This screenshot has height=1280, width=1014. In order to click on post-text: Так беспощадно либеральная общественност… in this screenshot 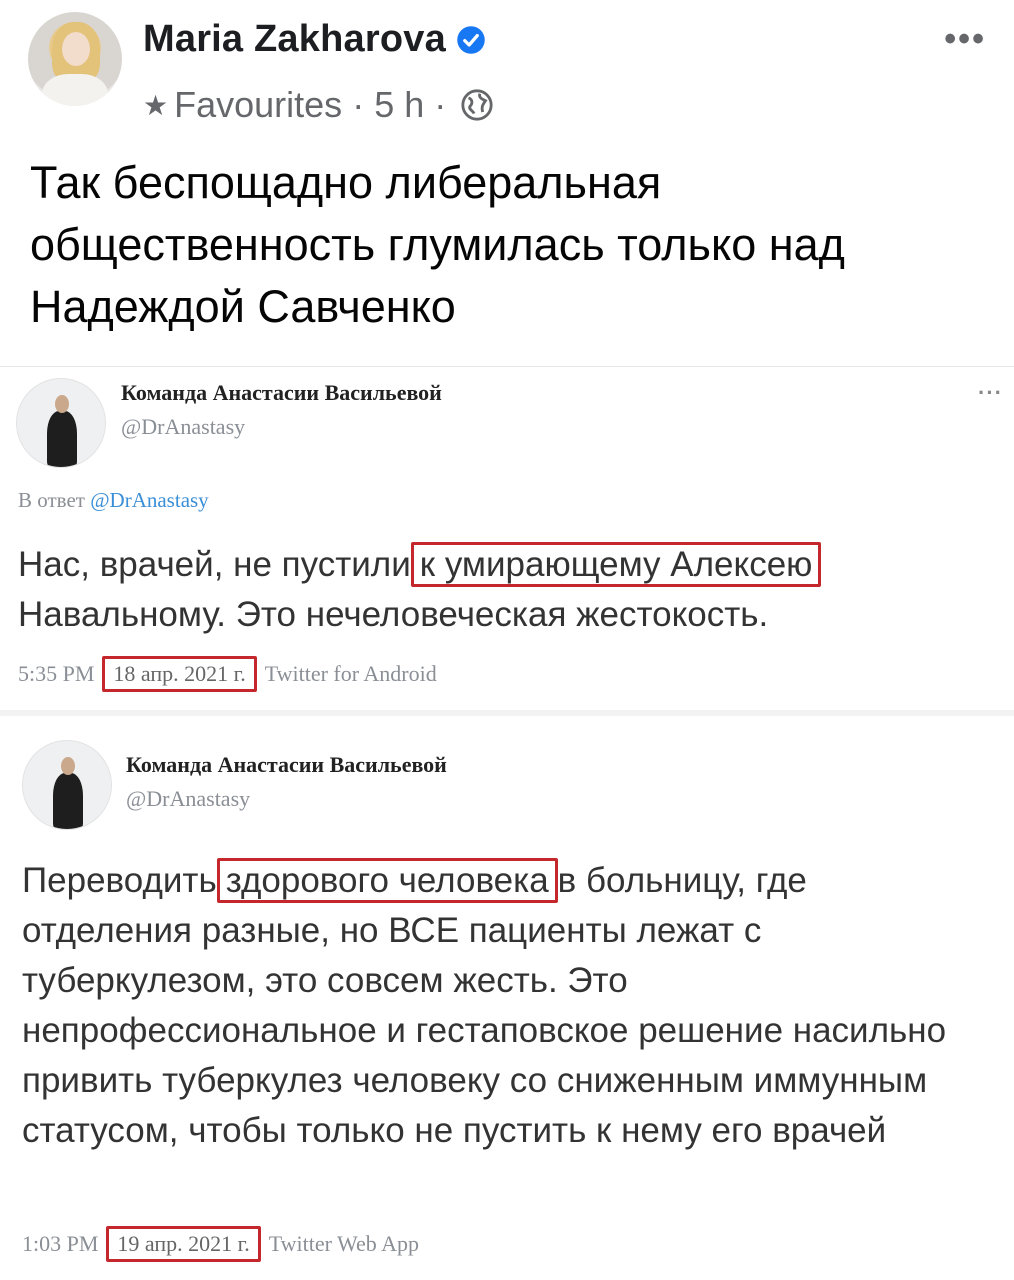, I will do `click(437, 244)`.